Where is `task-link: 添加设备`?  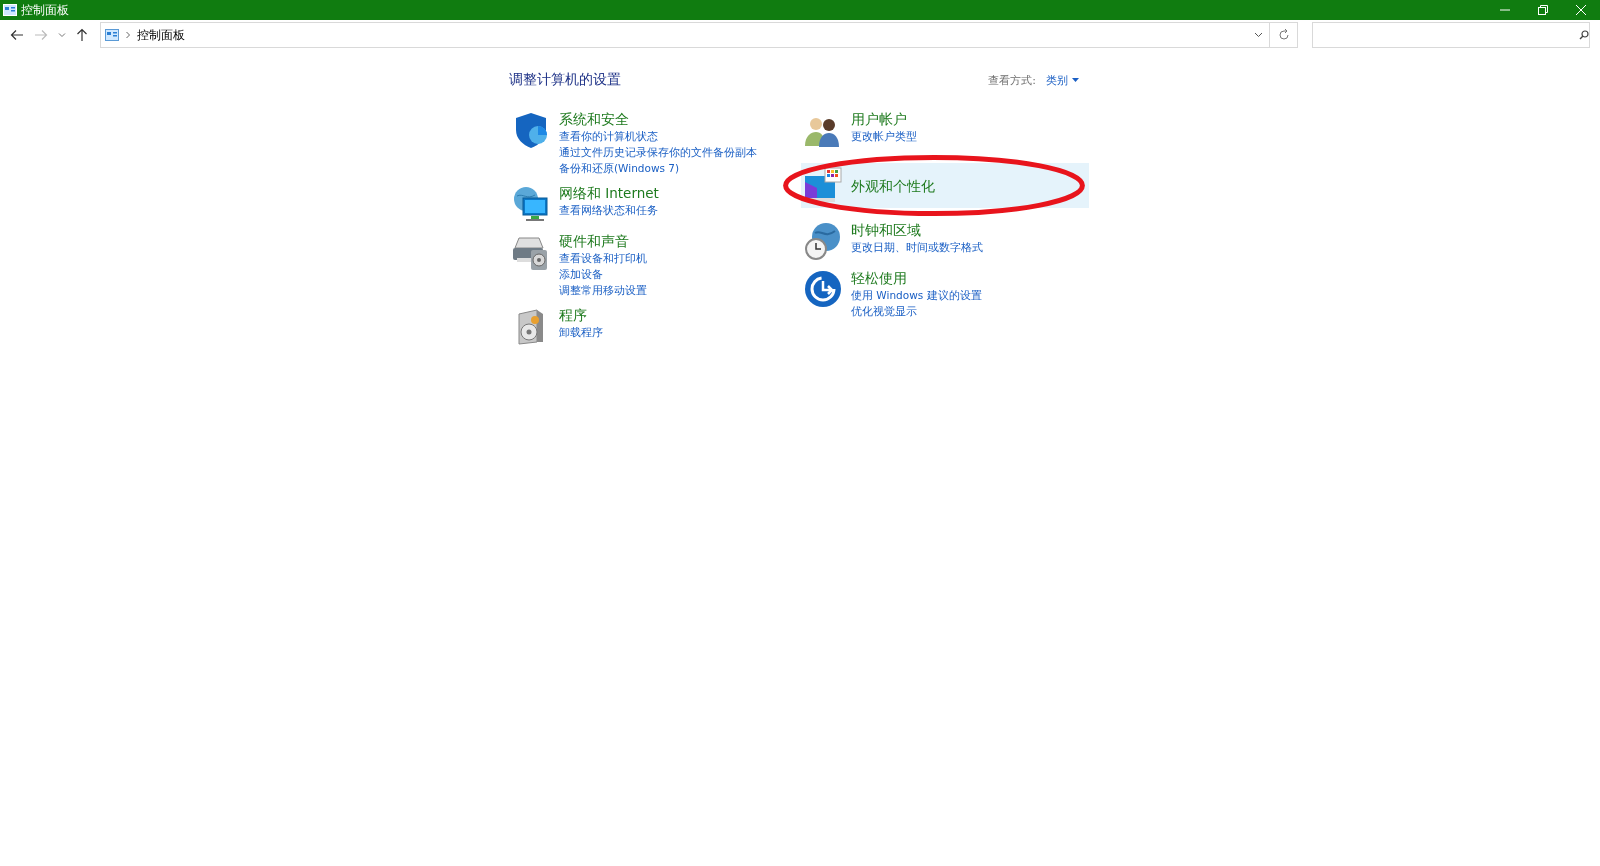 task-link: 添加设备 is located at coordinates (581, 274).